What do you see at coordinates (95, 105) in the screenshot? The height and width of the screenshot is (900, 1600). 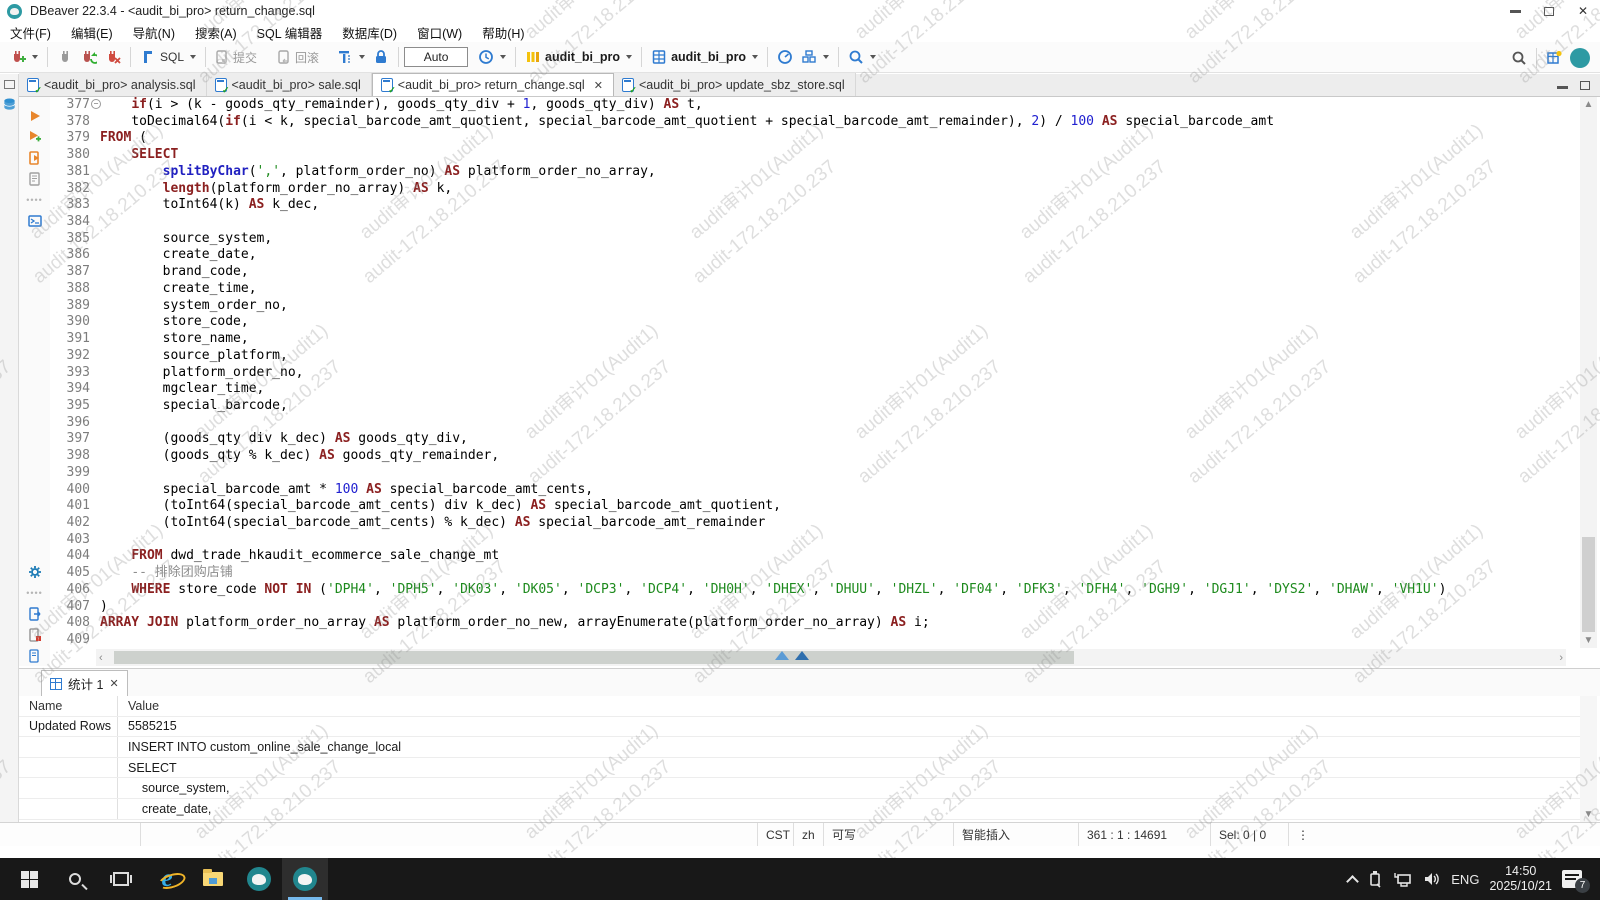 I see `fold-marker-icon` at bounding box center [95, 105].